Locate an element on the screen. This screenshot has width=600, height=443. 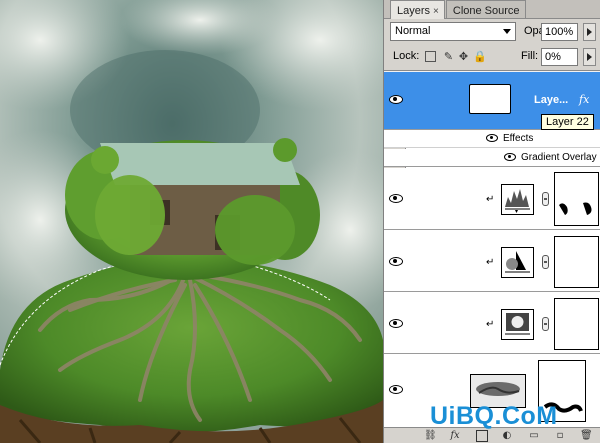
add-mask-icon is located at coordinates (482, 436).